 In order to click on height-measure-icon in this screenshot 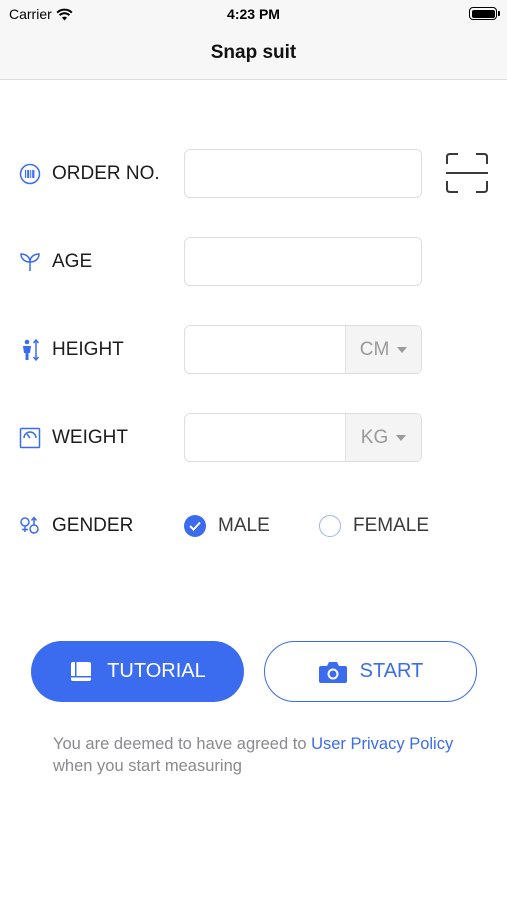, I will do `click(30, 350)`.